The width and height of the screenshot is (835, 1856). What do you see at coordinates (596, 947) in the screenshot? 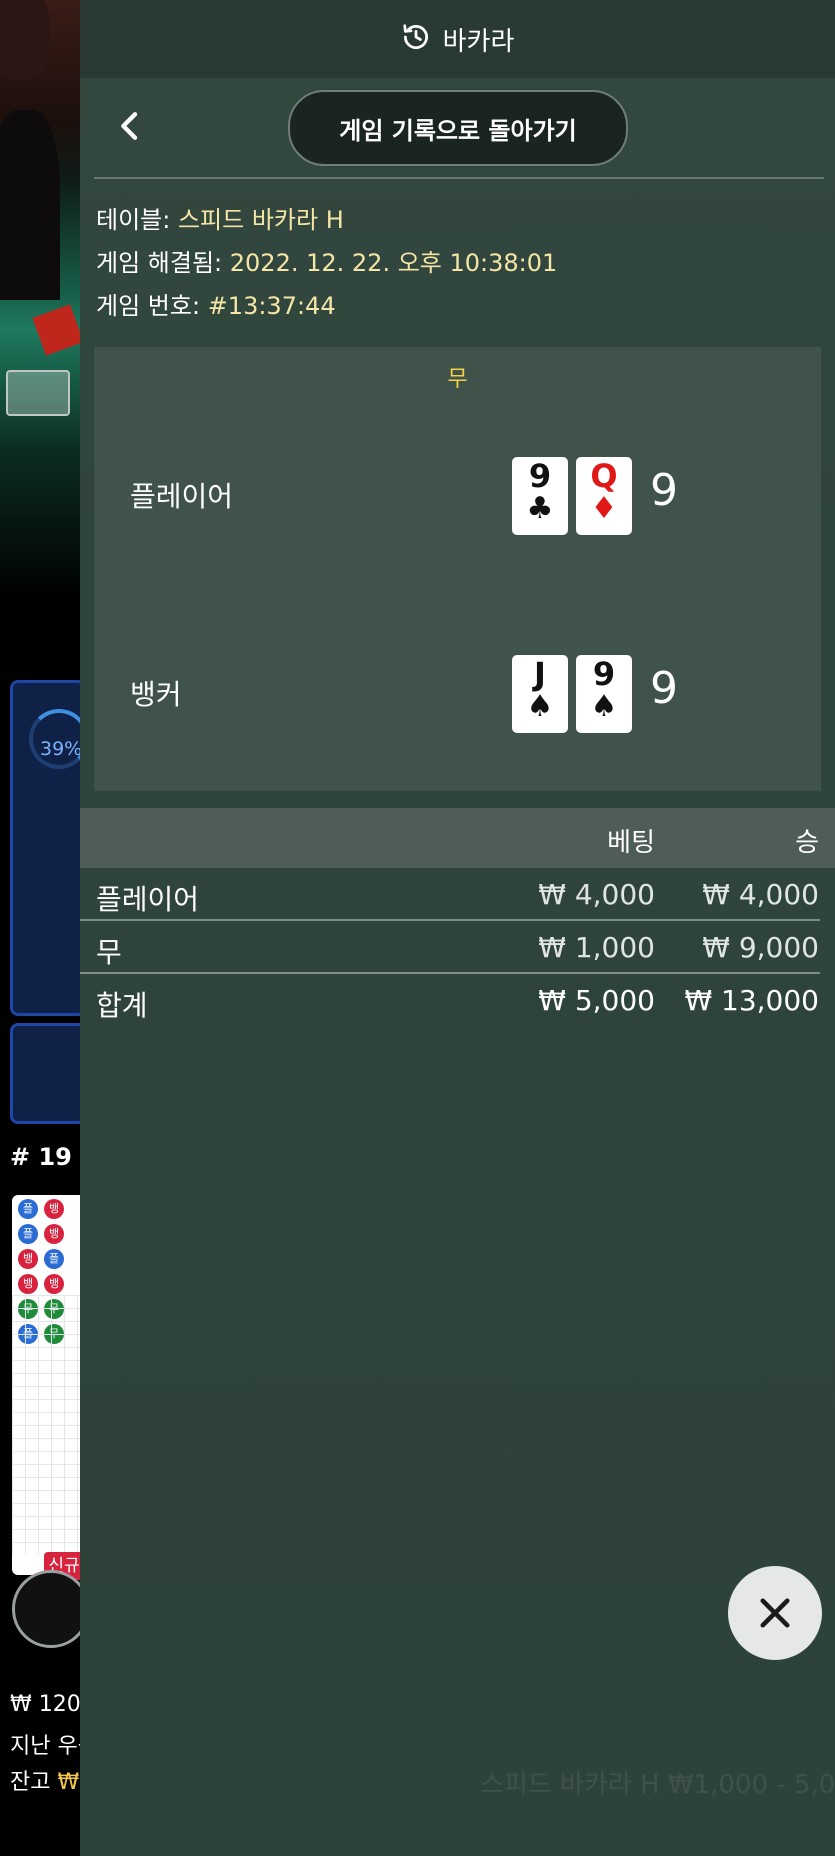
I see `bet-row-bet: ₩ 1,000` at bounding box center [596, 947].